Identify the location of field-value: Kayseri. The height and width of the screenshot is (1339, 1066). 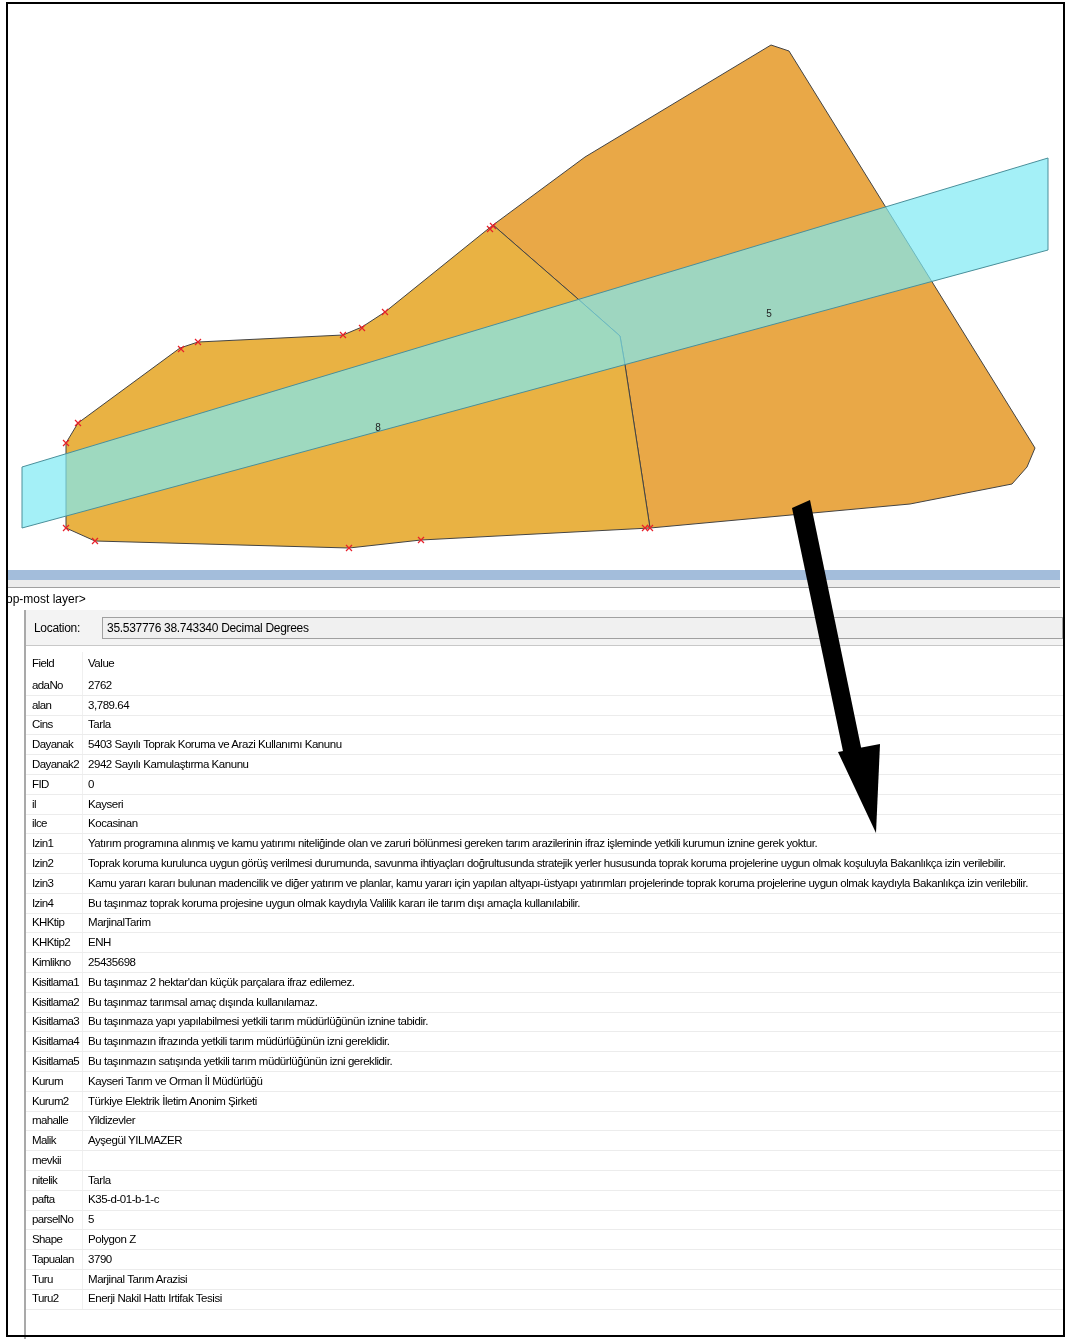
(106, 804).